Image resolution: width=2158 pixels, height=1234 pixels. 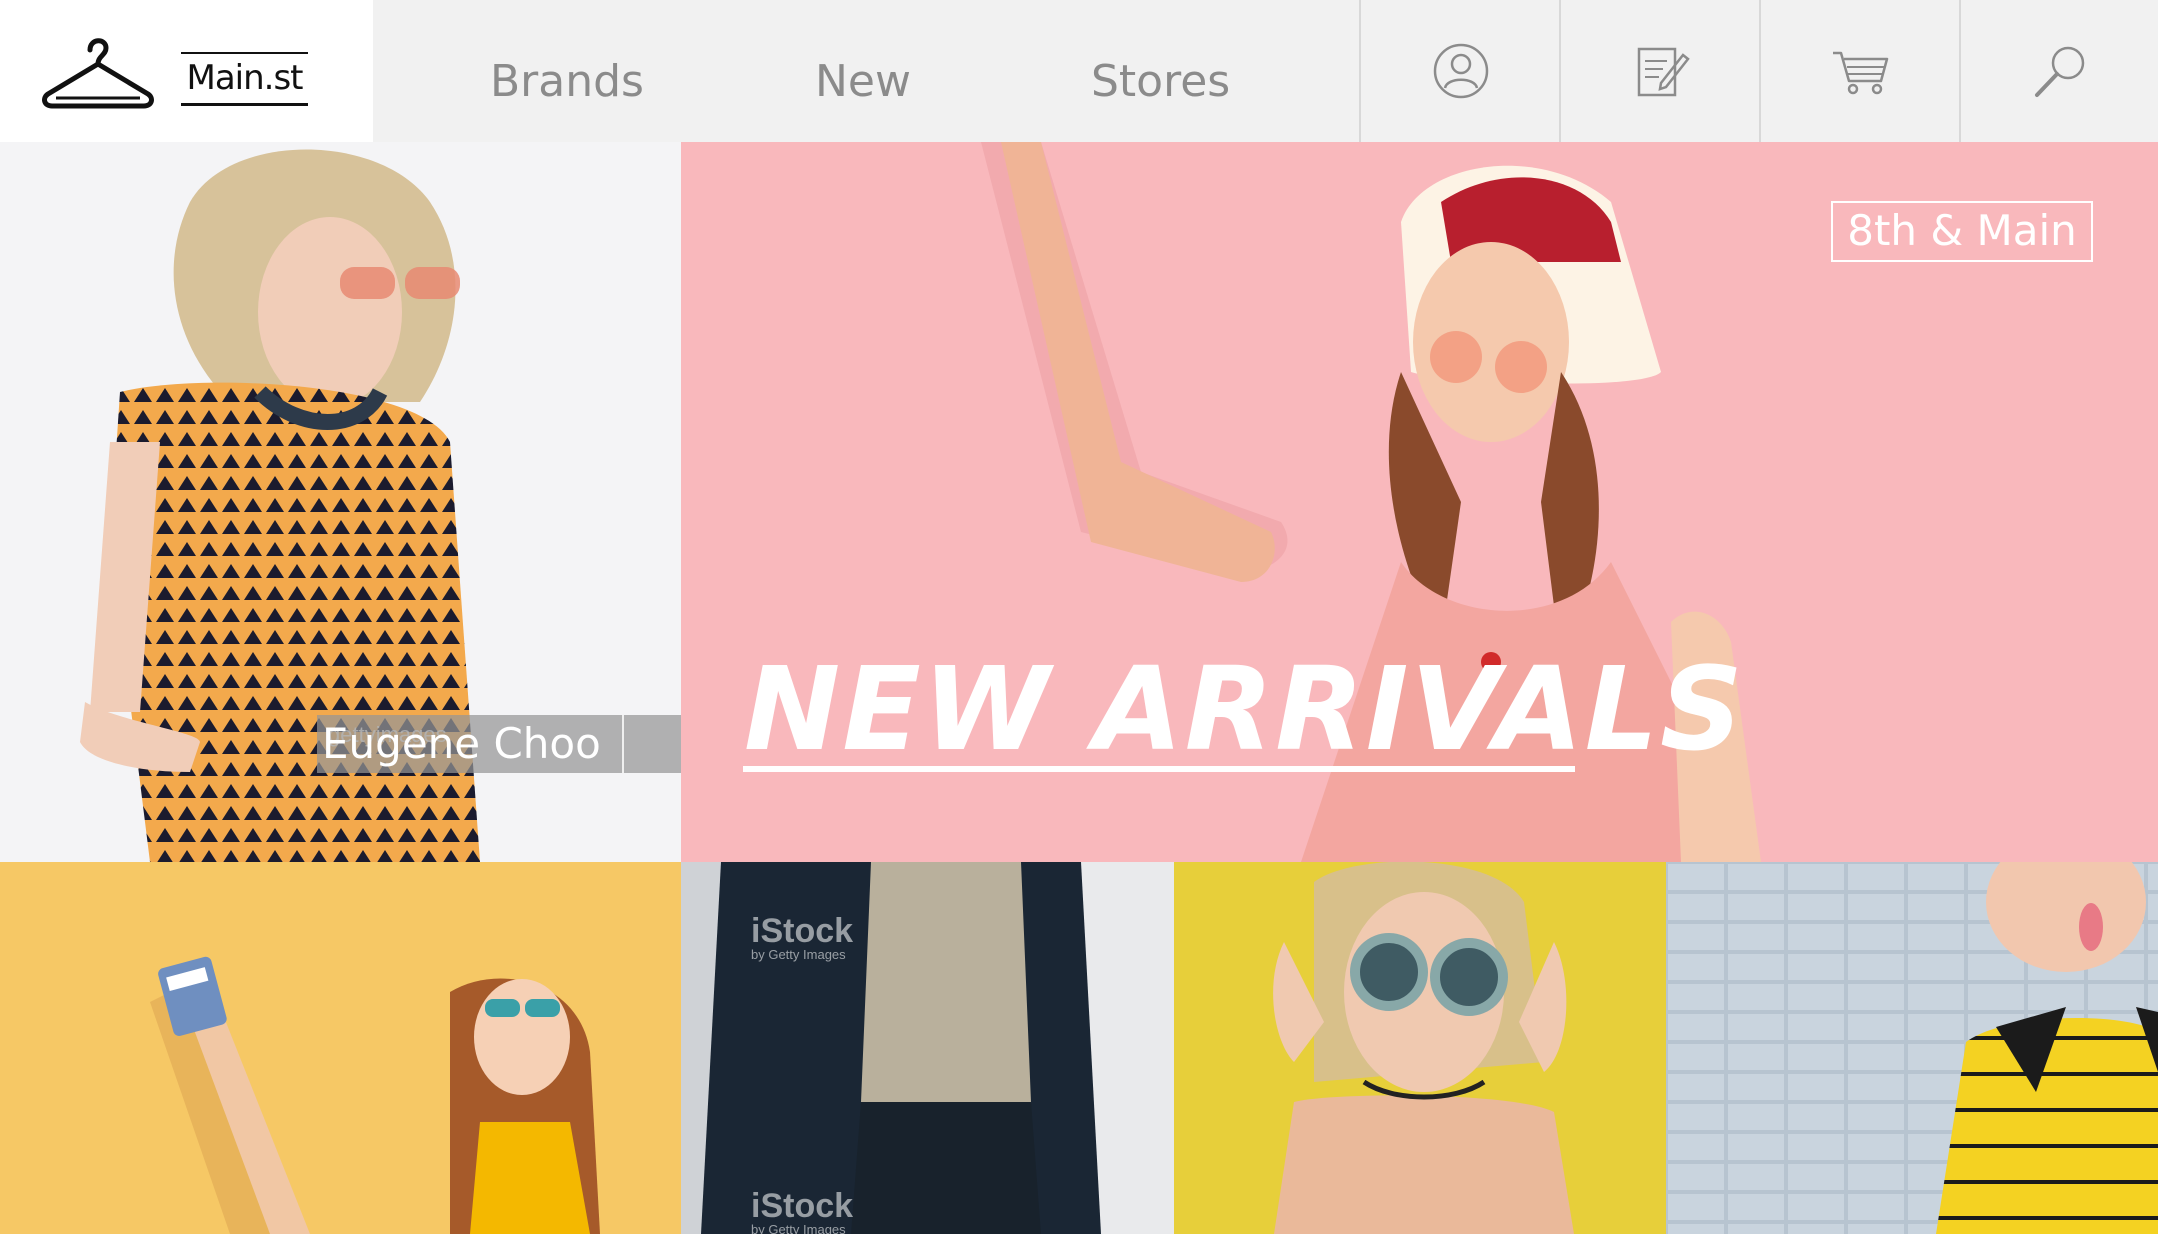 I want to click on product-tile-stripes, so click(x=1912, y=1048).